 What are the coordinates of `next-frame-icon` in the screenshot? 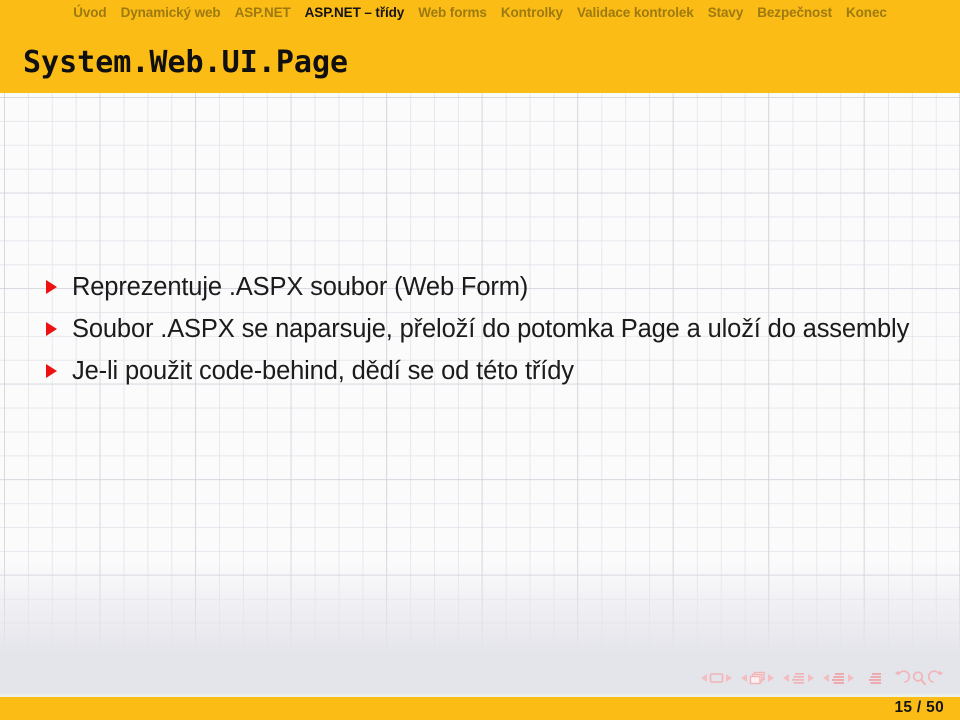 It's located at (771, 678).